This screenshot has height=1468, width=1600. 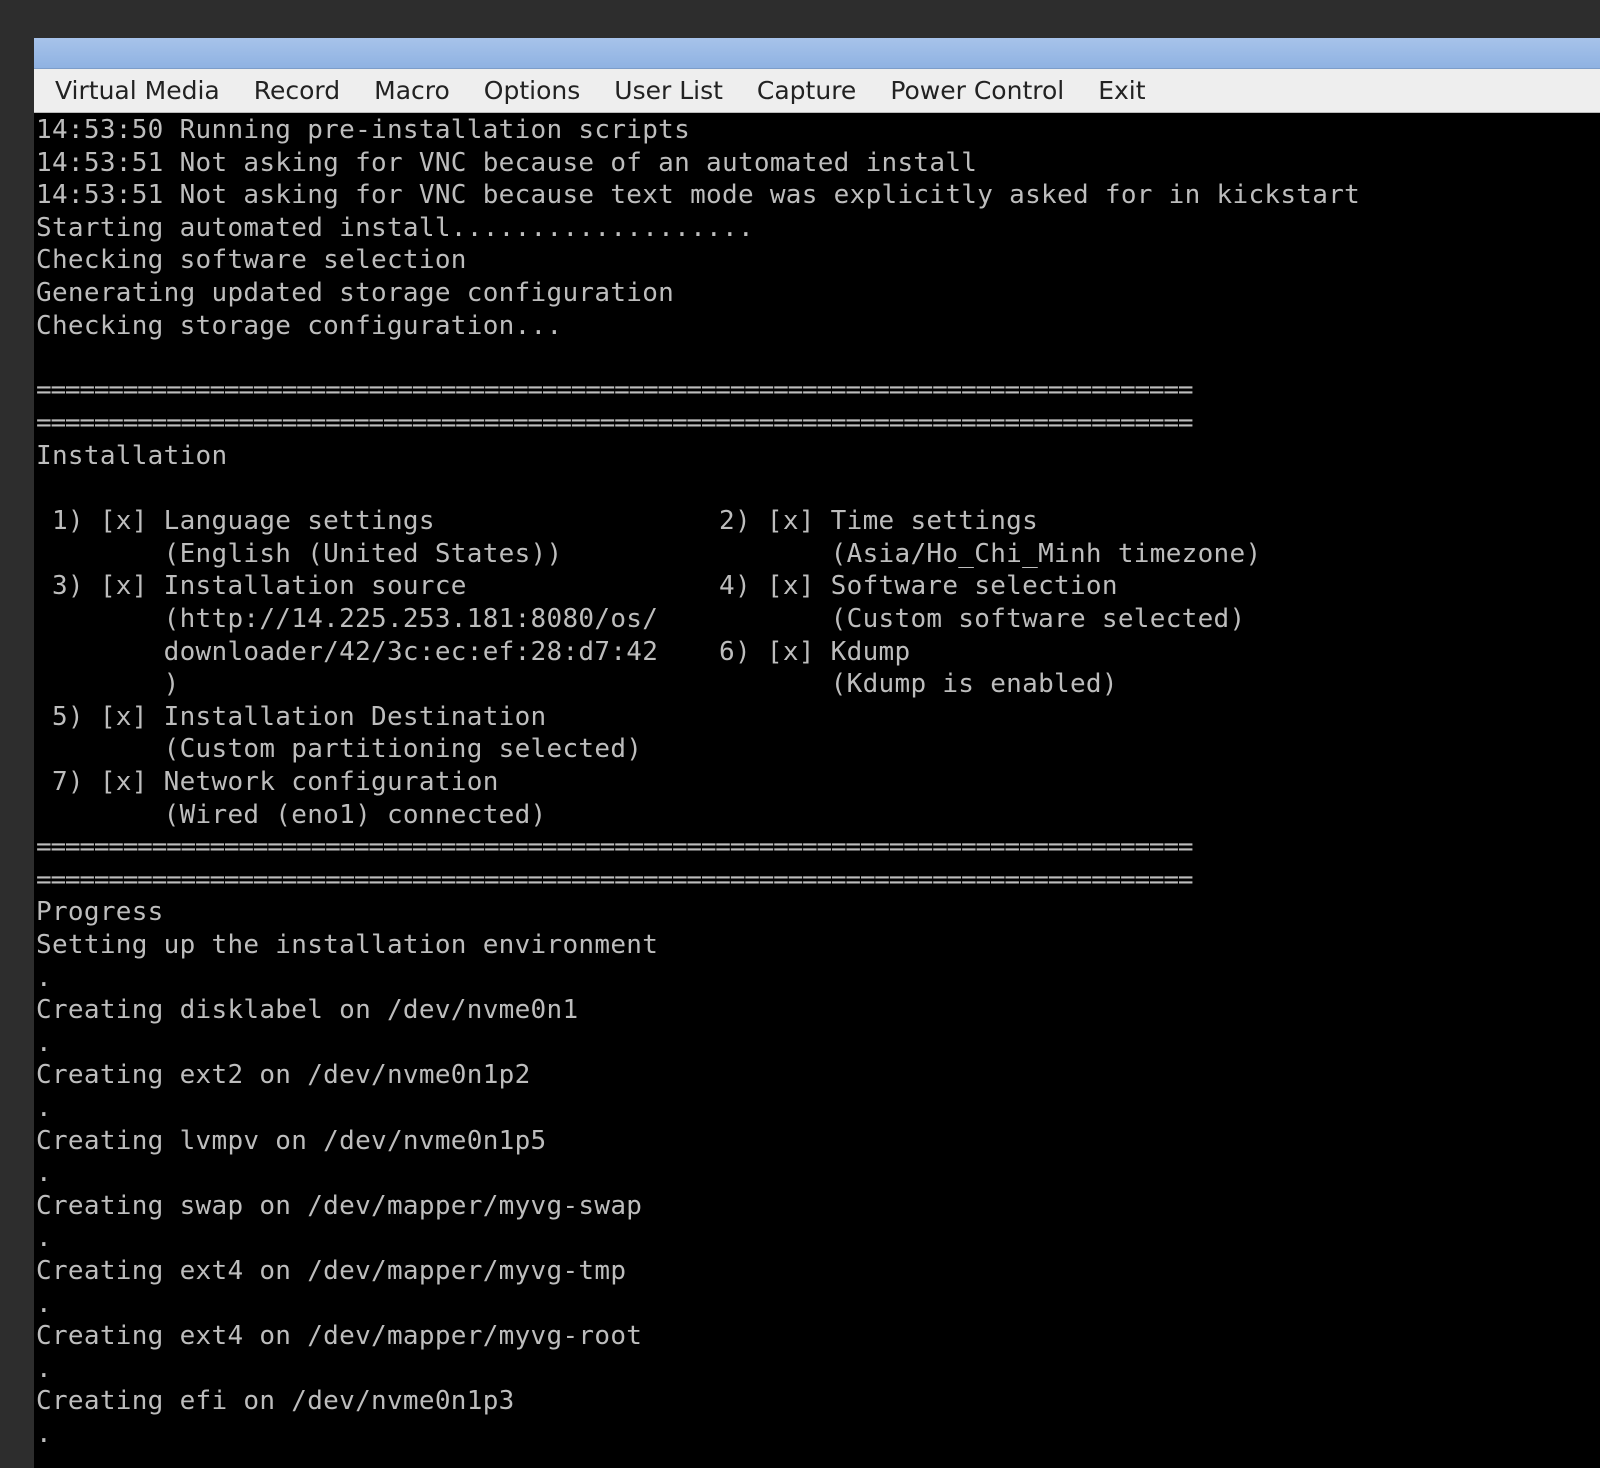 What do you see at coordinates (291, 717) in the screenshot?
I see `spoke-installation-destination: 5) [x] Installation Destination` at bounding box center [291, 717].